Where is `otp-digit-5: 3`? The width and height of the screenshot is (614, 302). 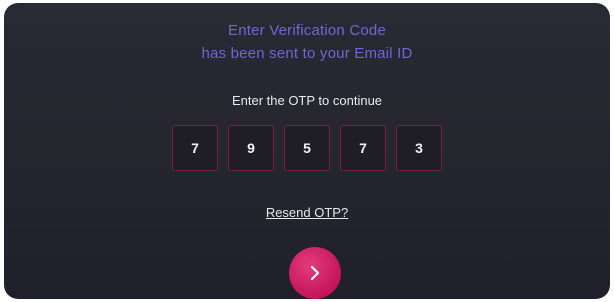 otp-digit-5: 3 is located at coordinates (419, 148).